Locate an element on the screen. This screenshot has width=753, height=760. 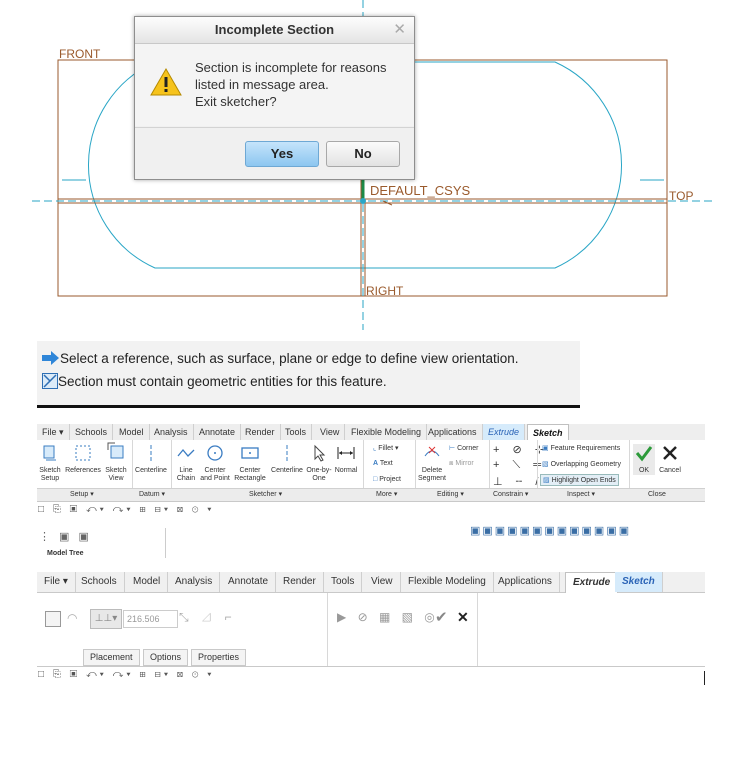
one-by-one-button: One-by- One is located at coordinates (319, 463).